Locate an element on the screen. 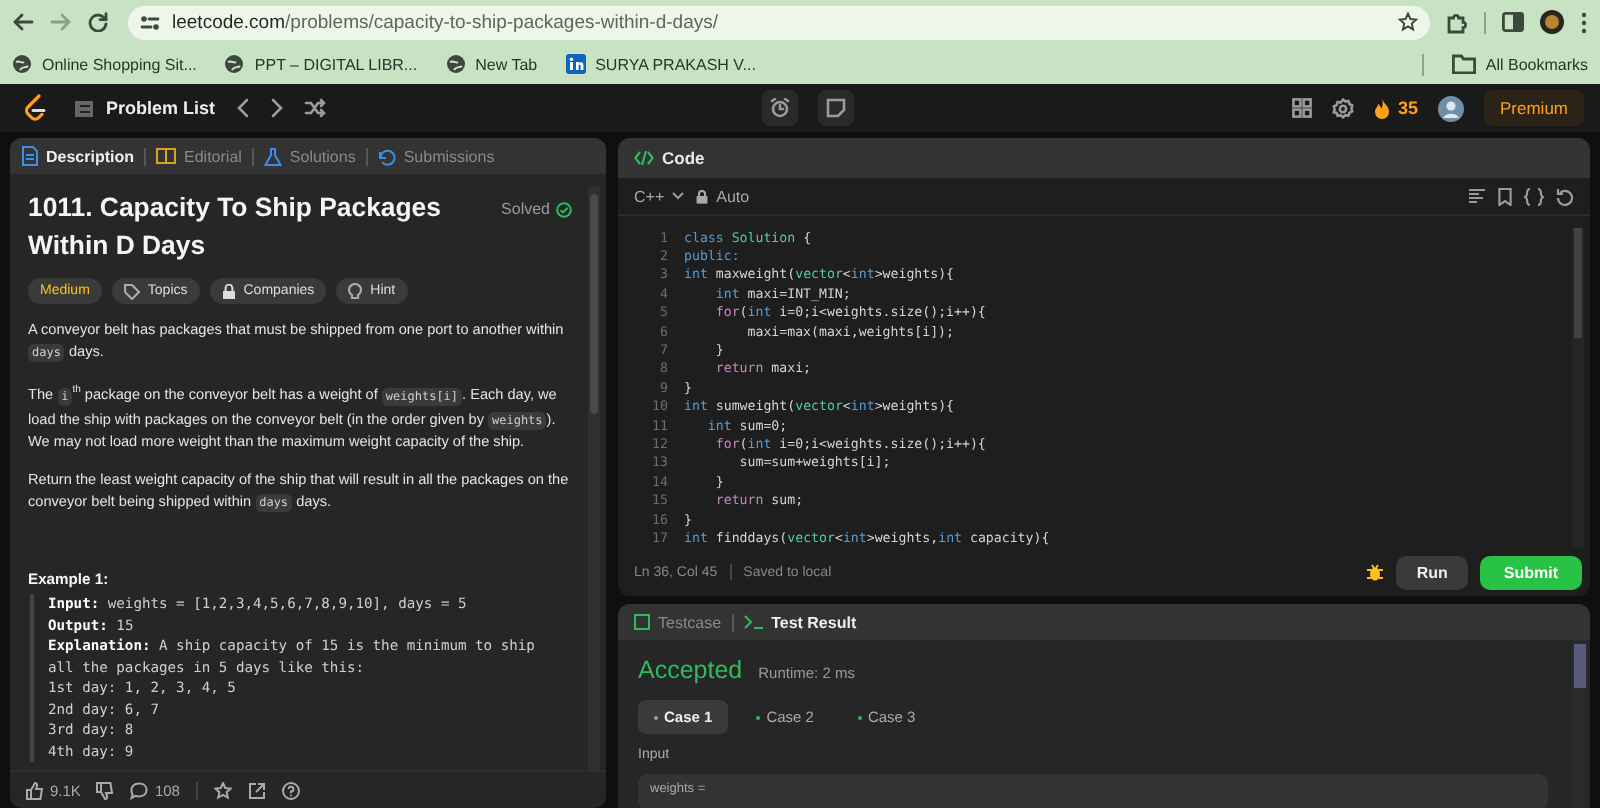 The width and height of the screenshot is (1600, 808). layout-grid-icon is located at coordinates (1301, 108).